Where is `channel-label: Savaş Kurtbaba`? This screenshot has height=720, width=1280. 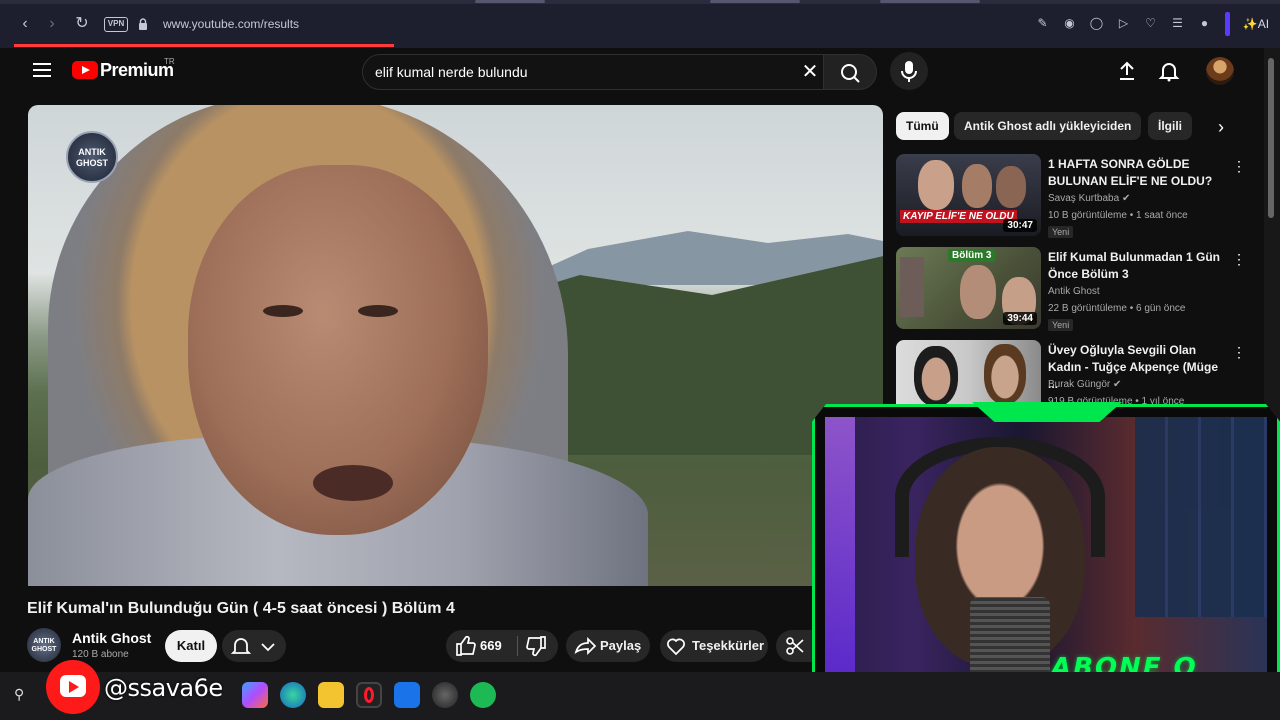 channel-label: Savaş Kurtbaba is located at coordinates (1084, 198).